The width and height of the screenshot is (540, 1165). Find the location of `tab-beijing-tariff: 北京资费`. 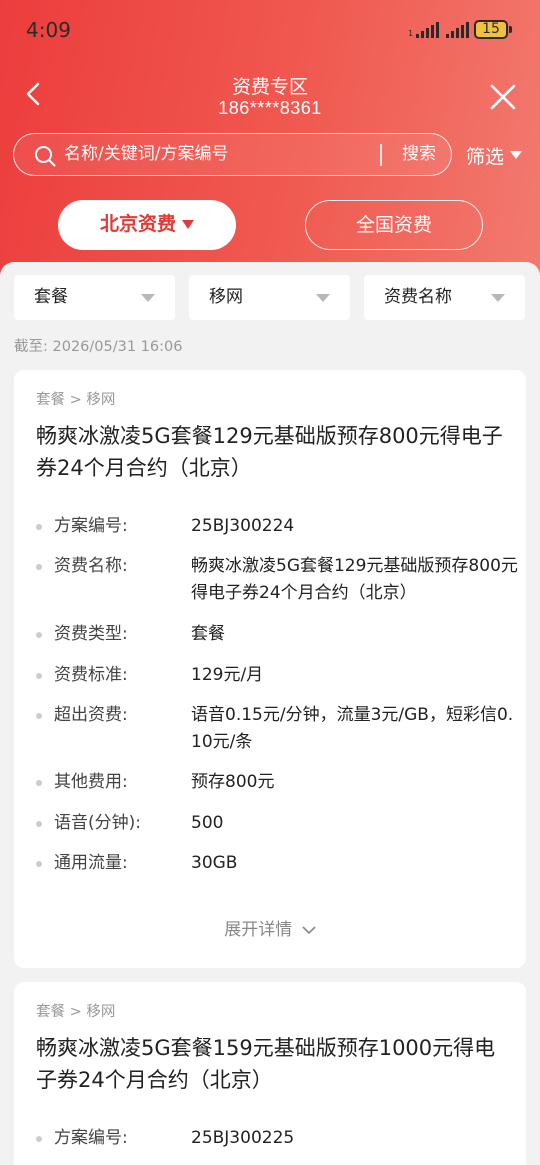

tab-beijing-tariff: 北京资费 is located at coordinates (147, 225).